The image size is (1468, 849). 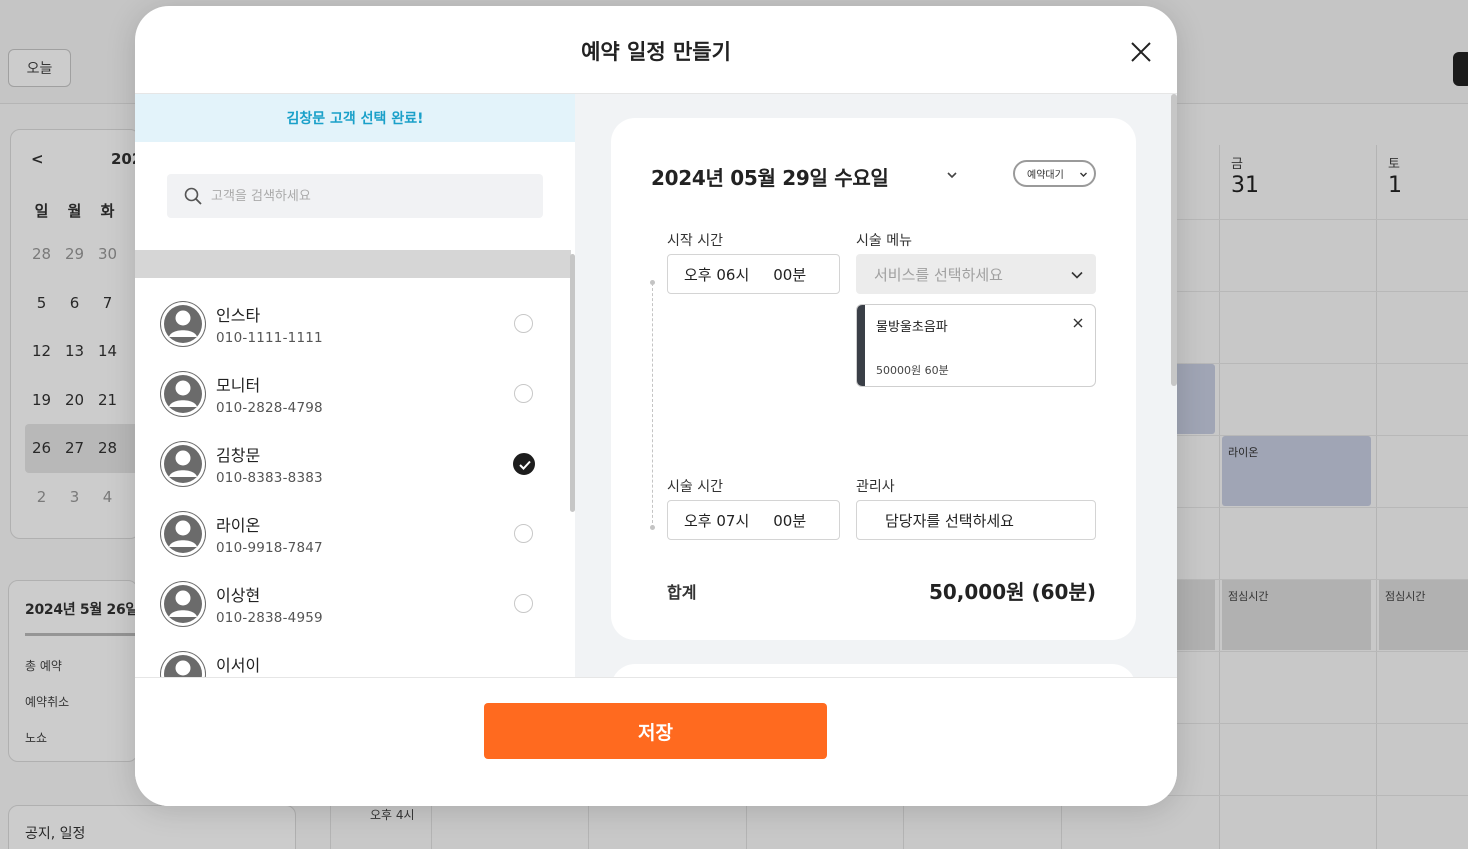 I want to click on end-hour: 오후 07시, so click(x=717, y=520).